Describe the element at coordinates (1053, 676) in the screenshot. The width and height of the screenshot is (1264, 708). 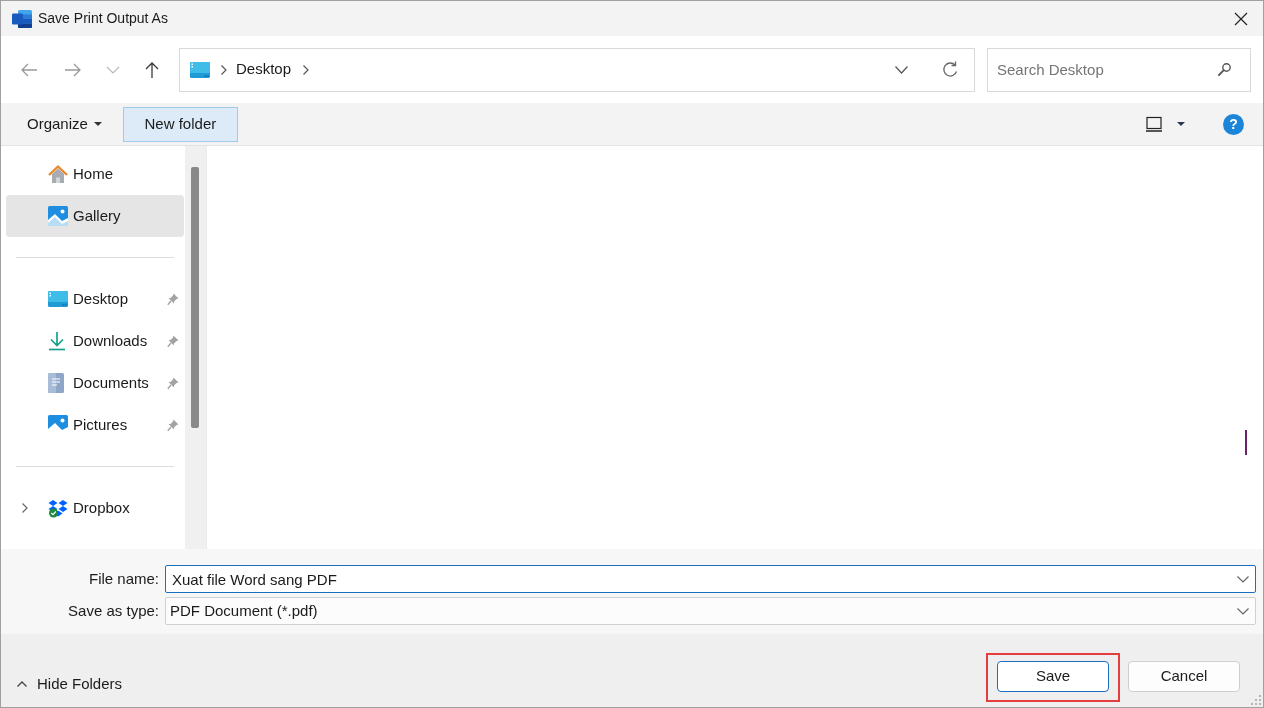
I see `dialog-button: Save` at that location.